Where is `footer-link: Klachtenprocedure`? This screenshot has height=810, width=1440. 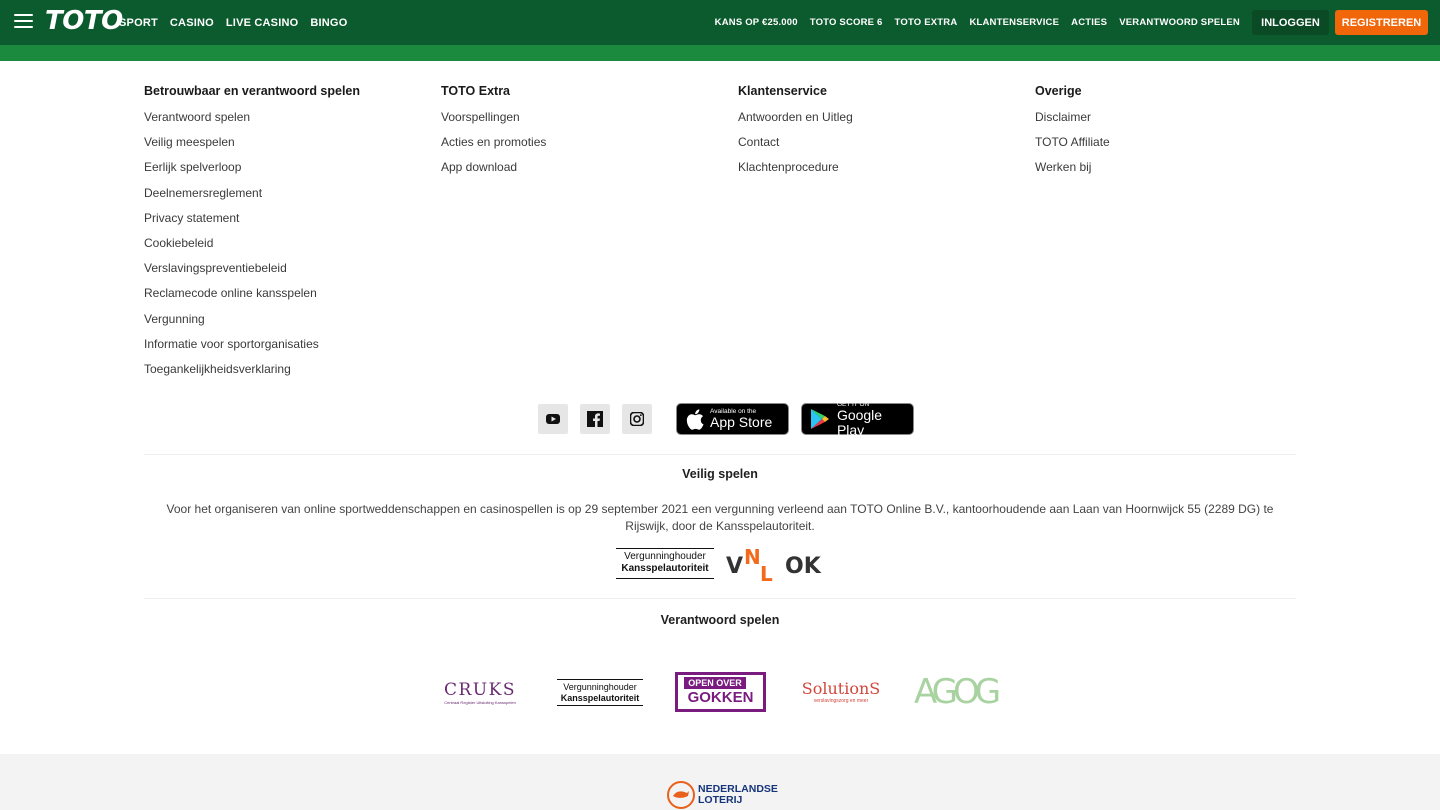
footer-link: Klachtenprocedure is located at coordinates (886, 172).